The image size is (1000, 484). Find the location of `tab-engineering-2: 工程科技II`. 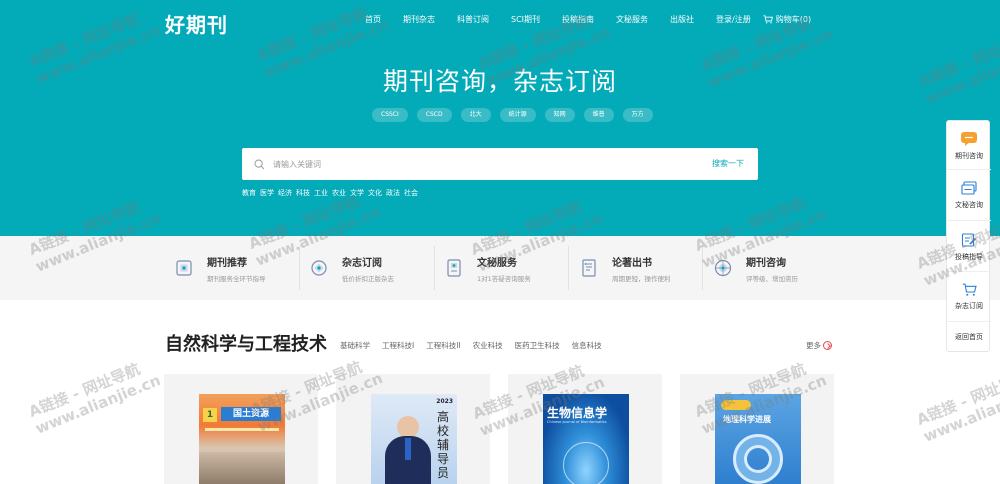

tab-engineering-2: 工程科技II is located at coordinates (443, 345).